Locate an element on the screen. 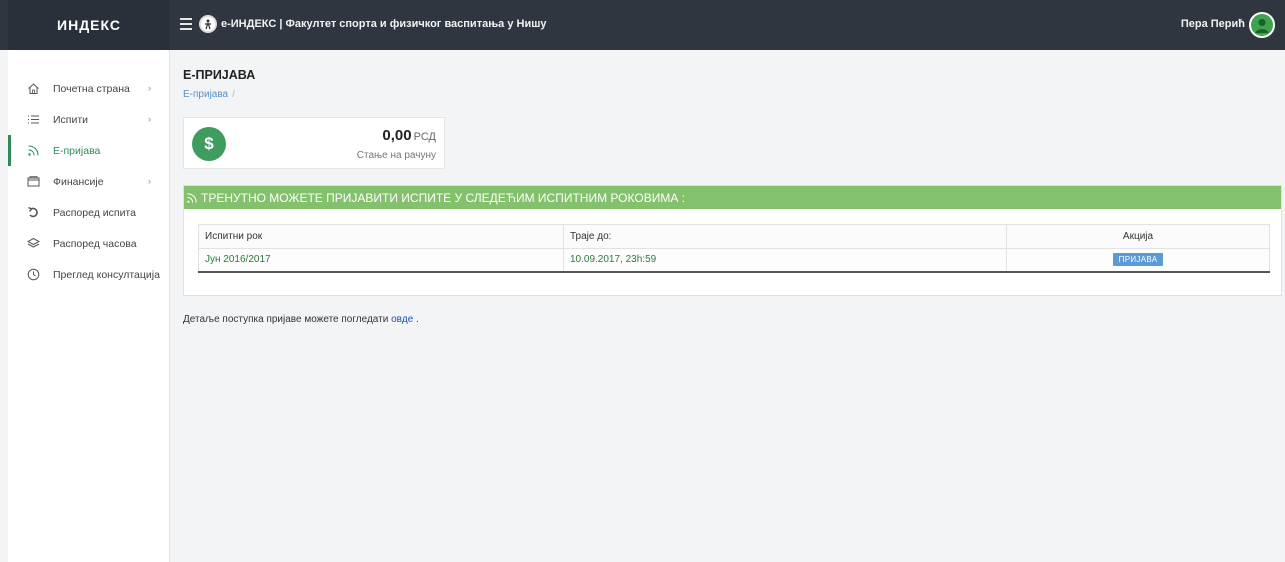 The height and width of the screenshot is (562, 1285). sidebar-item-consultations: Преглед консултација is located at coordinates (88, 274).